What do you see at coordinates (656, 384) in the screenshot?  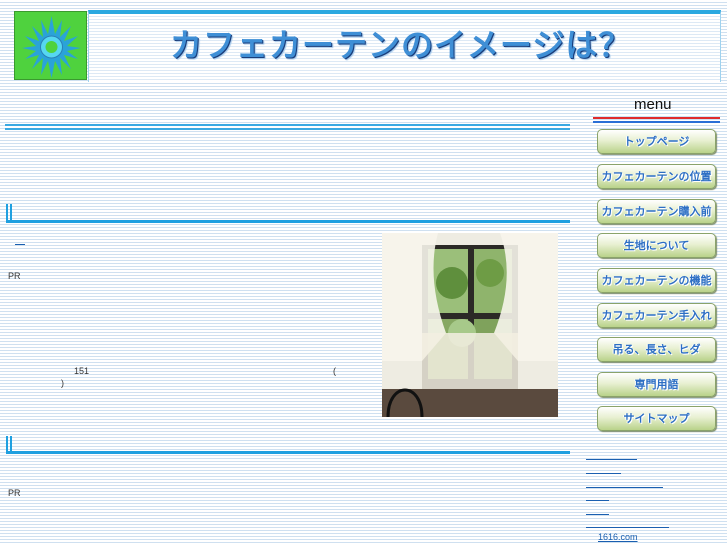 I see `menu-button-glossary: 専門用語` at bounding box center [656, 384].